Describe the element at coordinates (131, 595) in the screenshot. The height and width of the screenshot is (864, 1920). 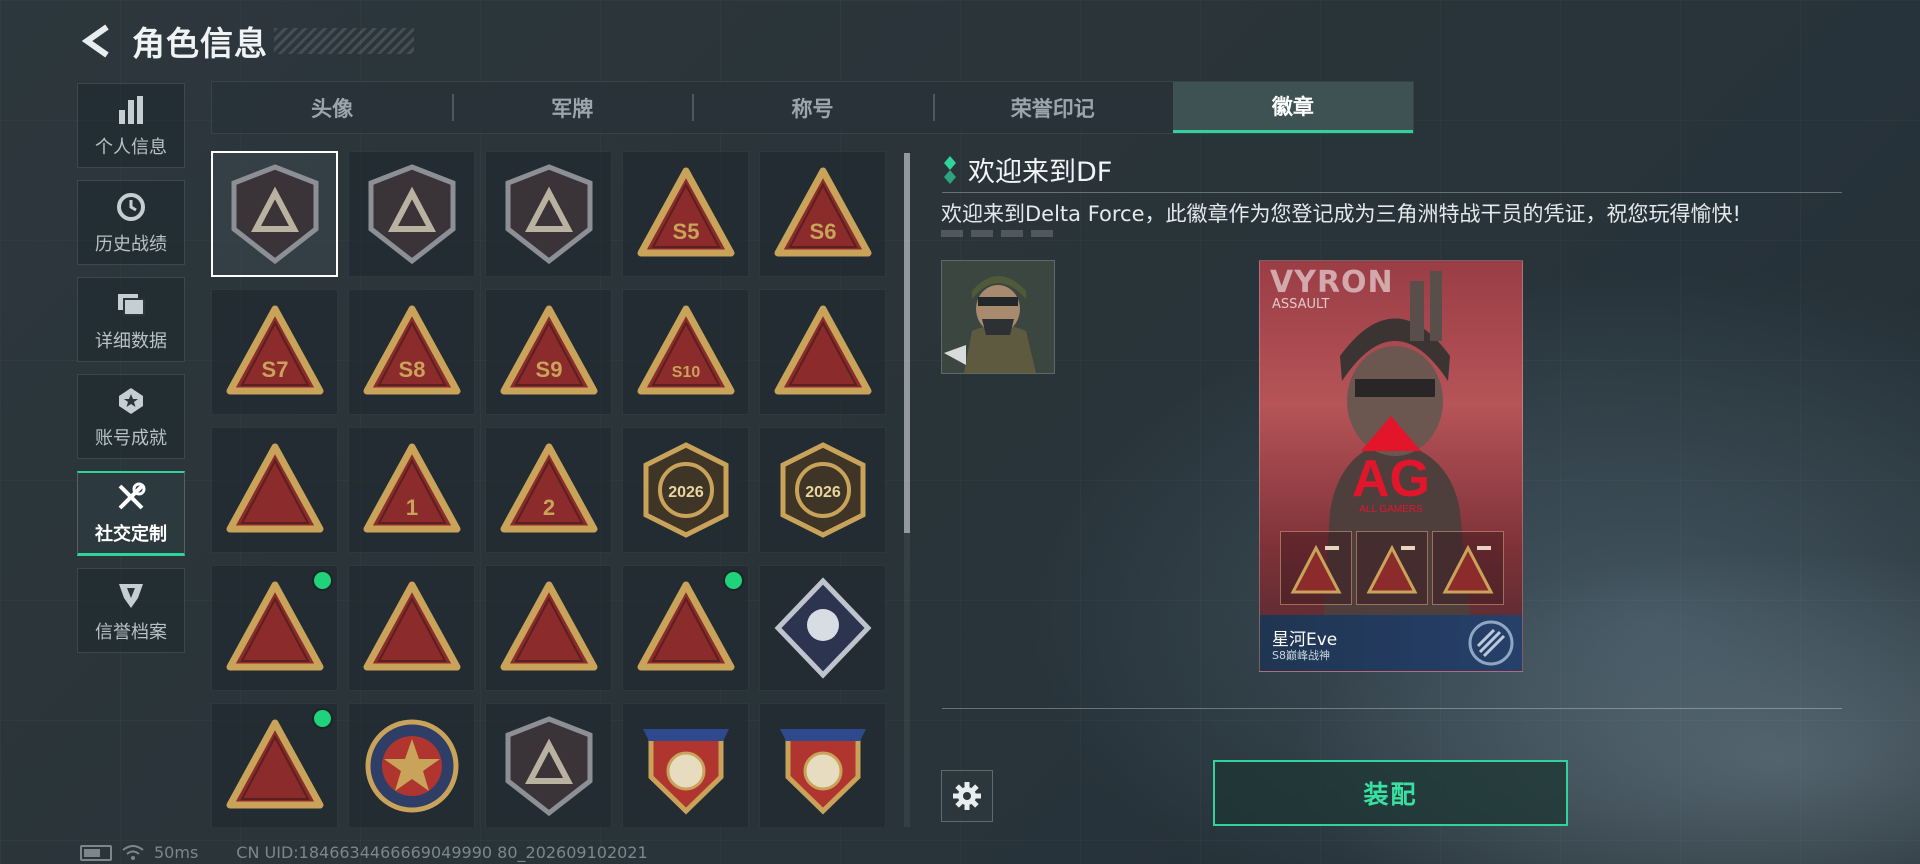
I see `shield-icon` at that location.